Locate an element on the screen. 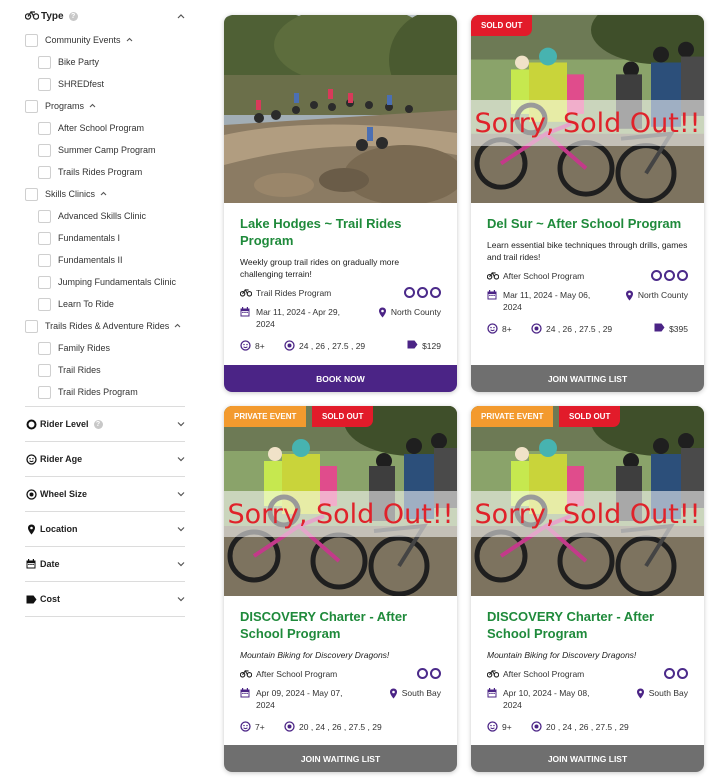 This screenshot has height=783, width=724. category-row: After School Program is located at coordinates (340, 673).